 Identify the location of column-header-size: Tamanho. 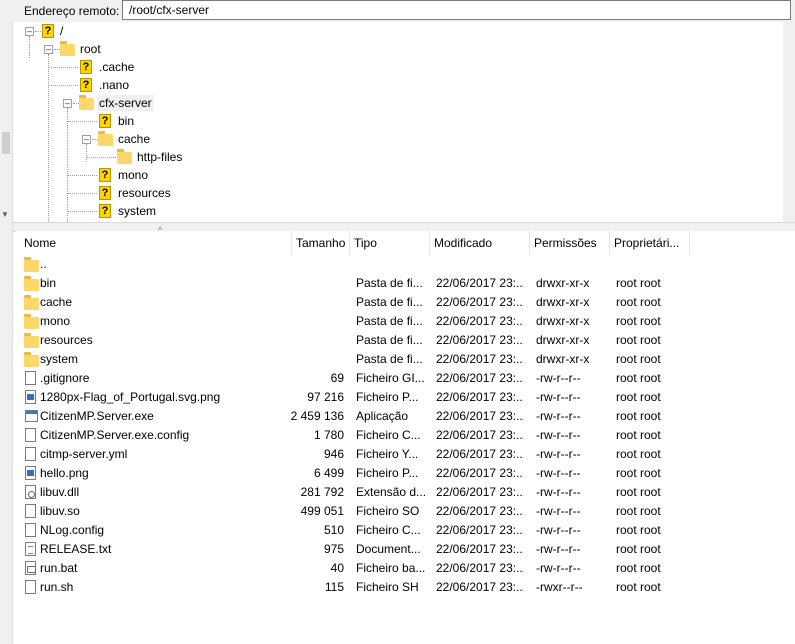
(321, 243).